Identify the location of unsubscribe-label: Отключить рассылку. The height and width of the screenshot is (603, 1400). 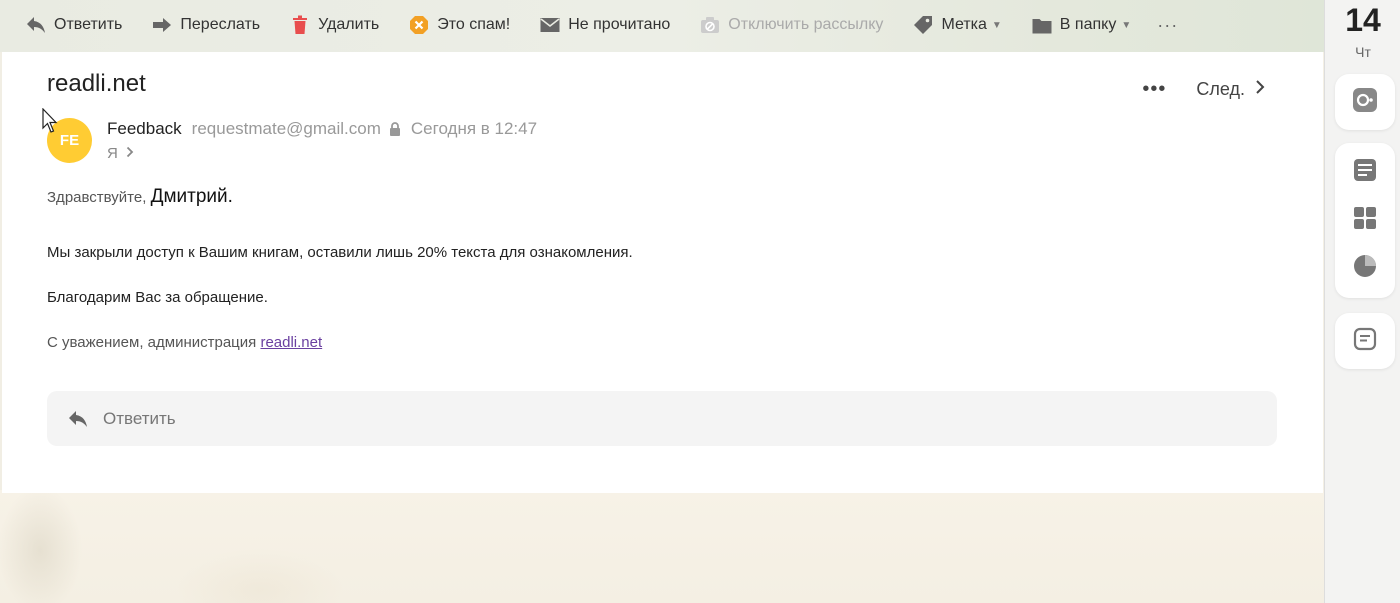
(806, 24).